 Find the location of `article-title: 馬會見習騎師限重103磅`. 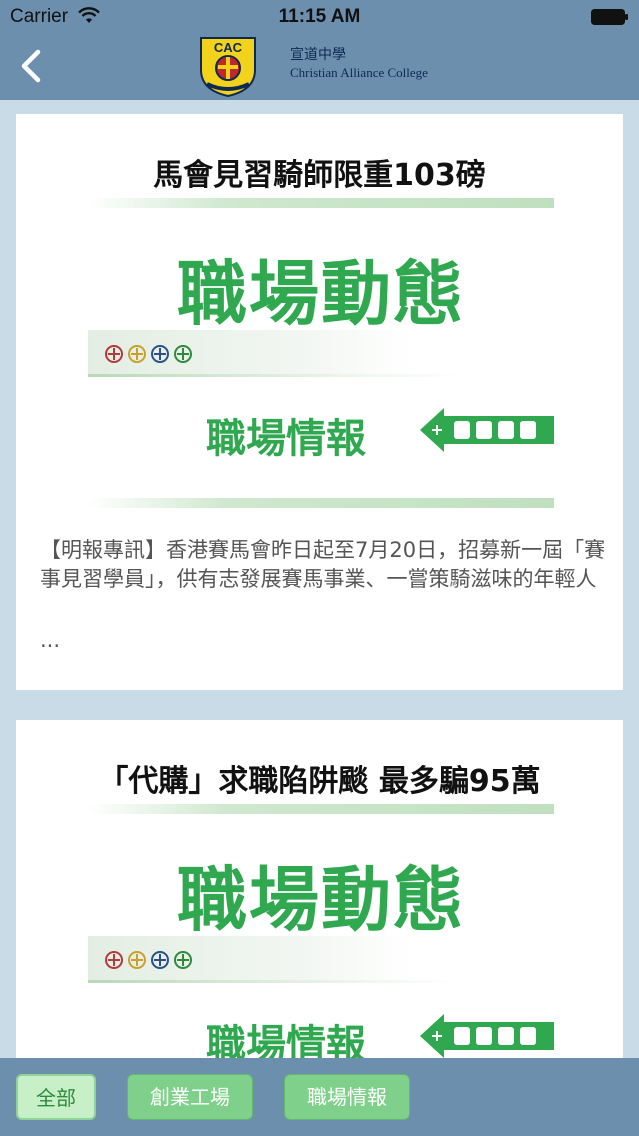

article-title: 馬會見習騎師限重103磅 is located at coordinates (319, 175).